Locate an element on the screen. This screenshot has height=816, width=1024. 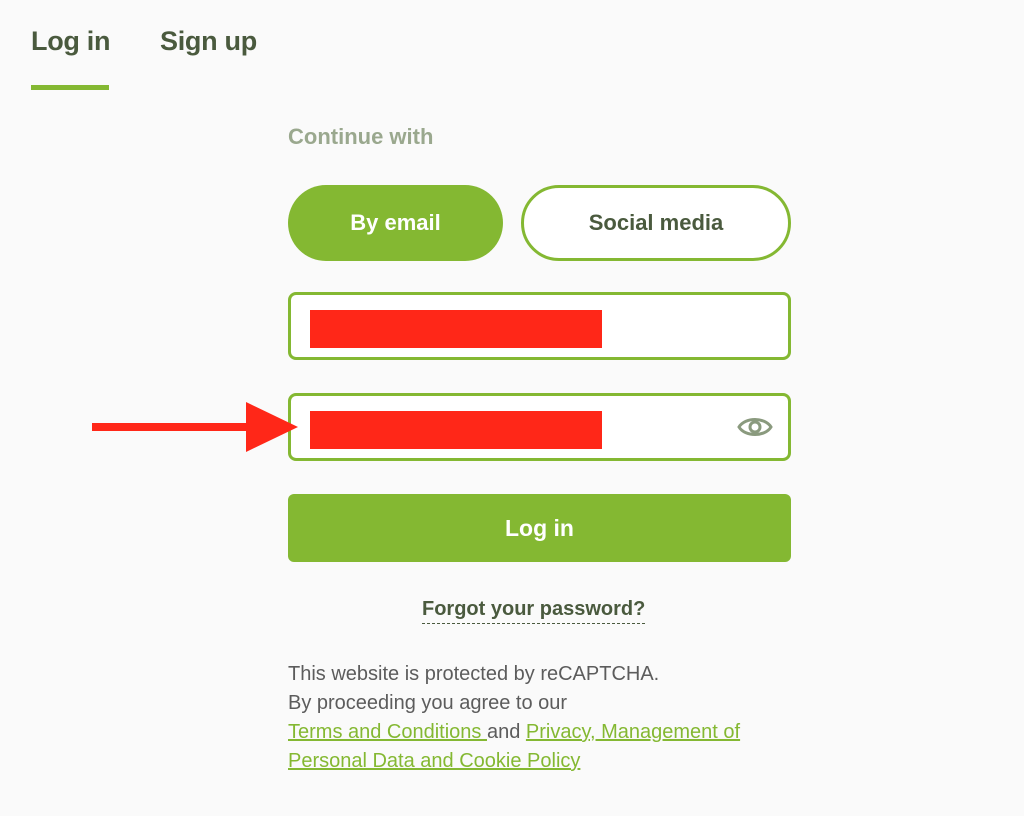
tab-signup: Sign up is located at coordinates (208, 41).